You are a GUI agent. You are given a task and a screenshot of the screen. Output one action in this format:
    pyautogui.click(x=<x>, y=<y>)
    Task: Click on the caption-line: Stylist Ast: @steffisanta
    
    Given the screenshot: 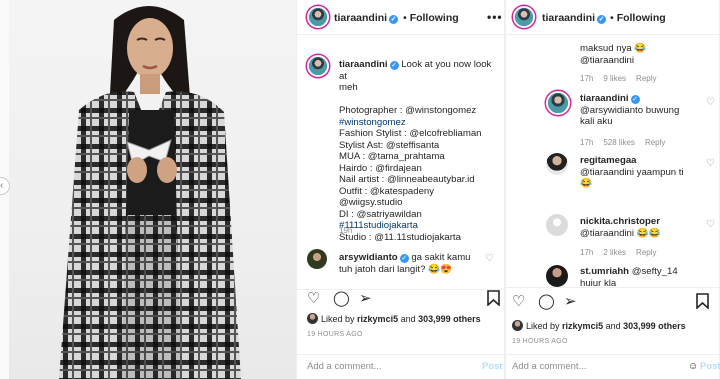 What is the action you would take?
    pyautogui.click(x=389, y=145)
    